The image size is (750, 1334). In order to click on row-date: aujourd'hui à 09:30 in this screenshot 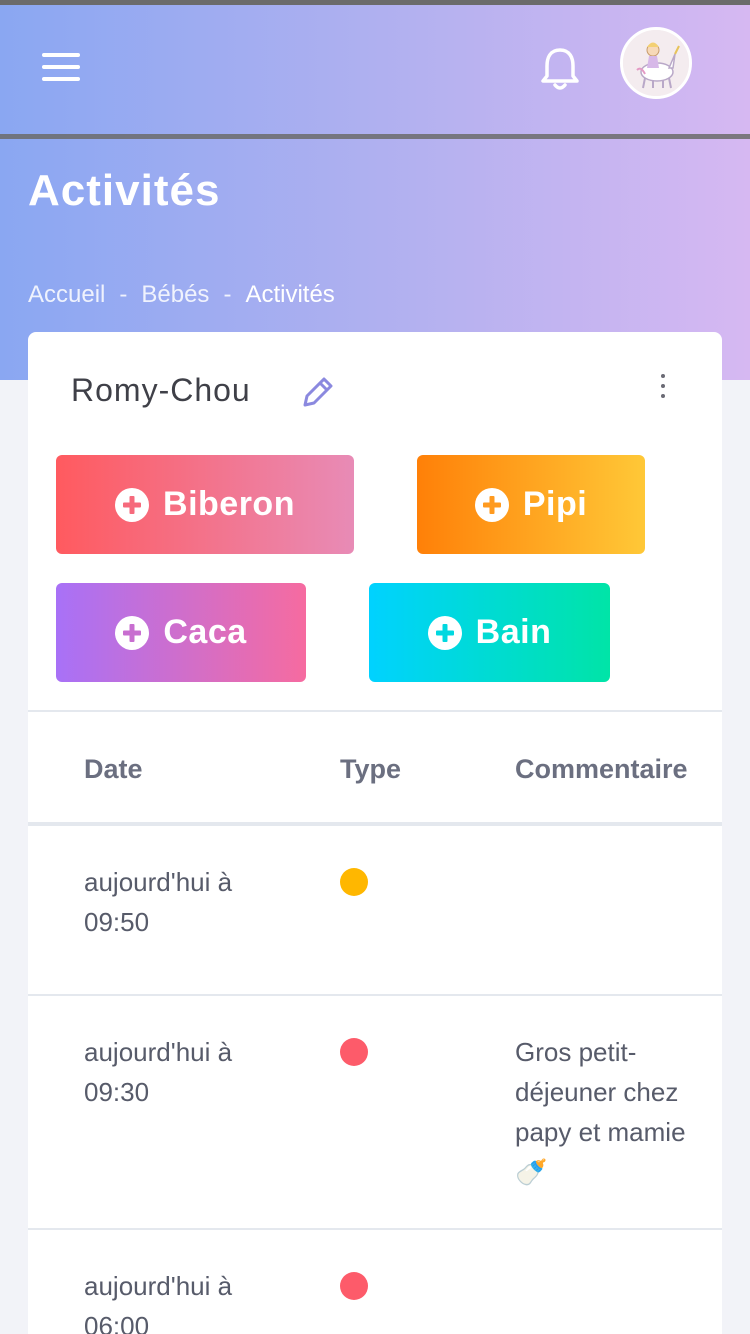, I will do `click(158, 1072)`.